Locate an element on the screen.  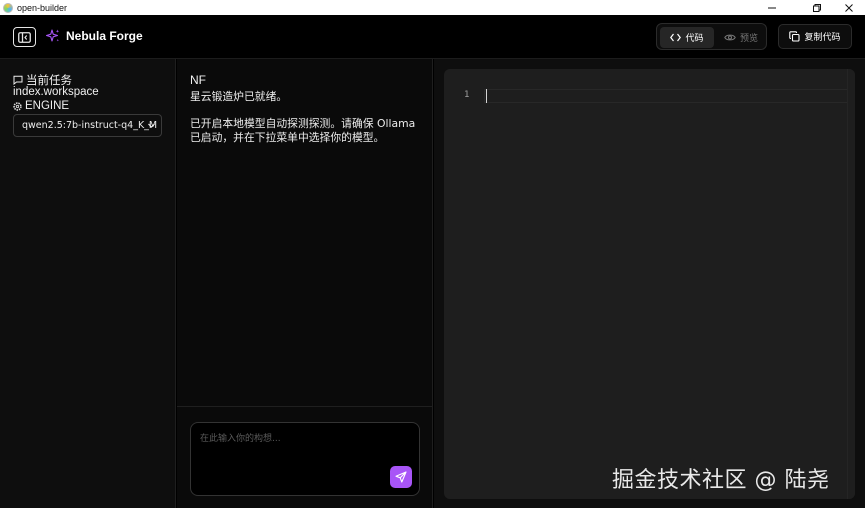
sparkles-icon is located at coordinates (53, 35).